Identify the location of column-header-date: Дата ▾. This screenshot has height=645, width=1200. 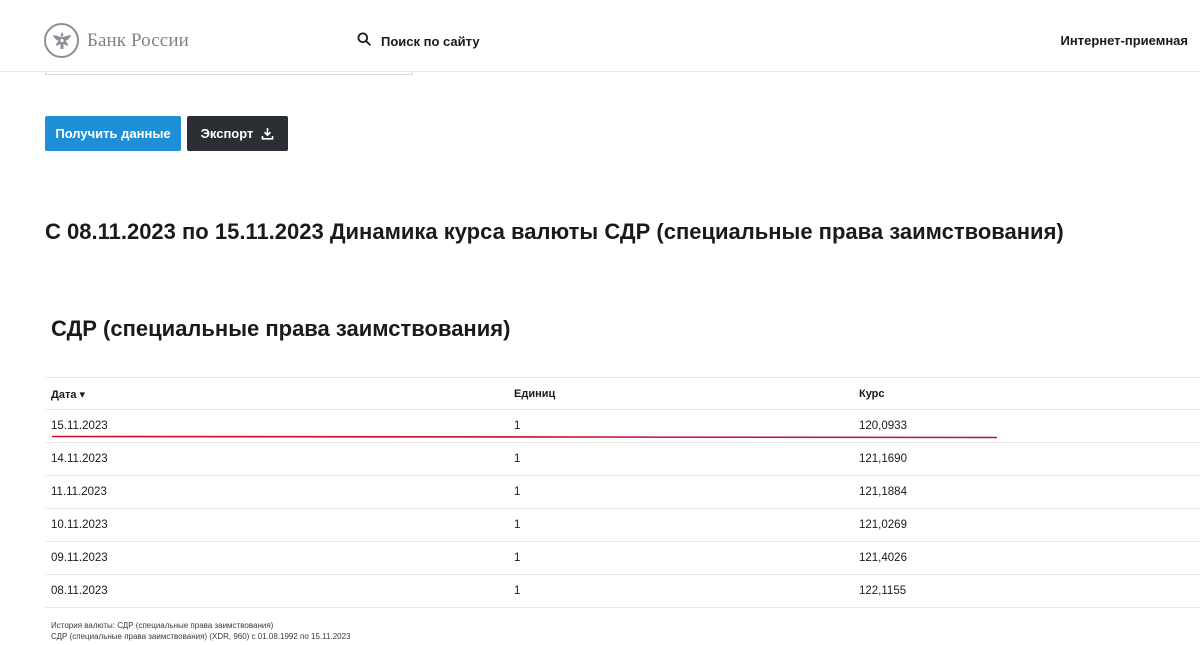
(68, 394).